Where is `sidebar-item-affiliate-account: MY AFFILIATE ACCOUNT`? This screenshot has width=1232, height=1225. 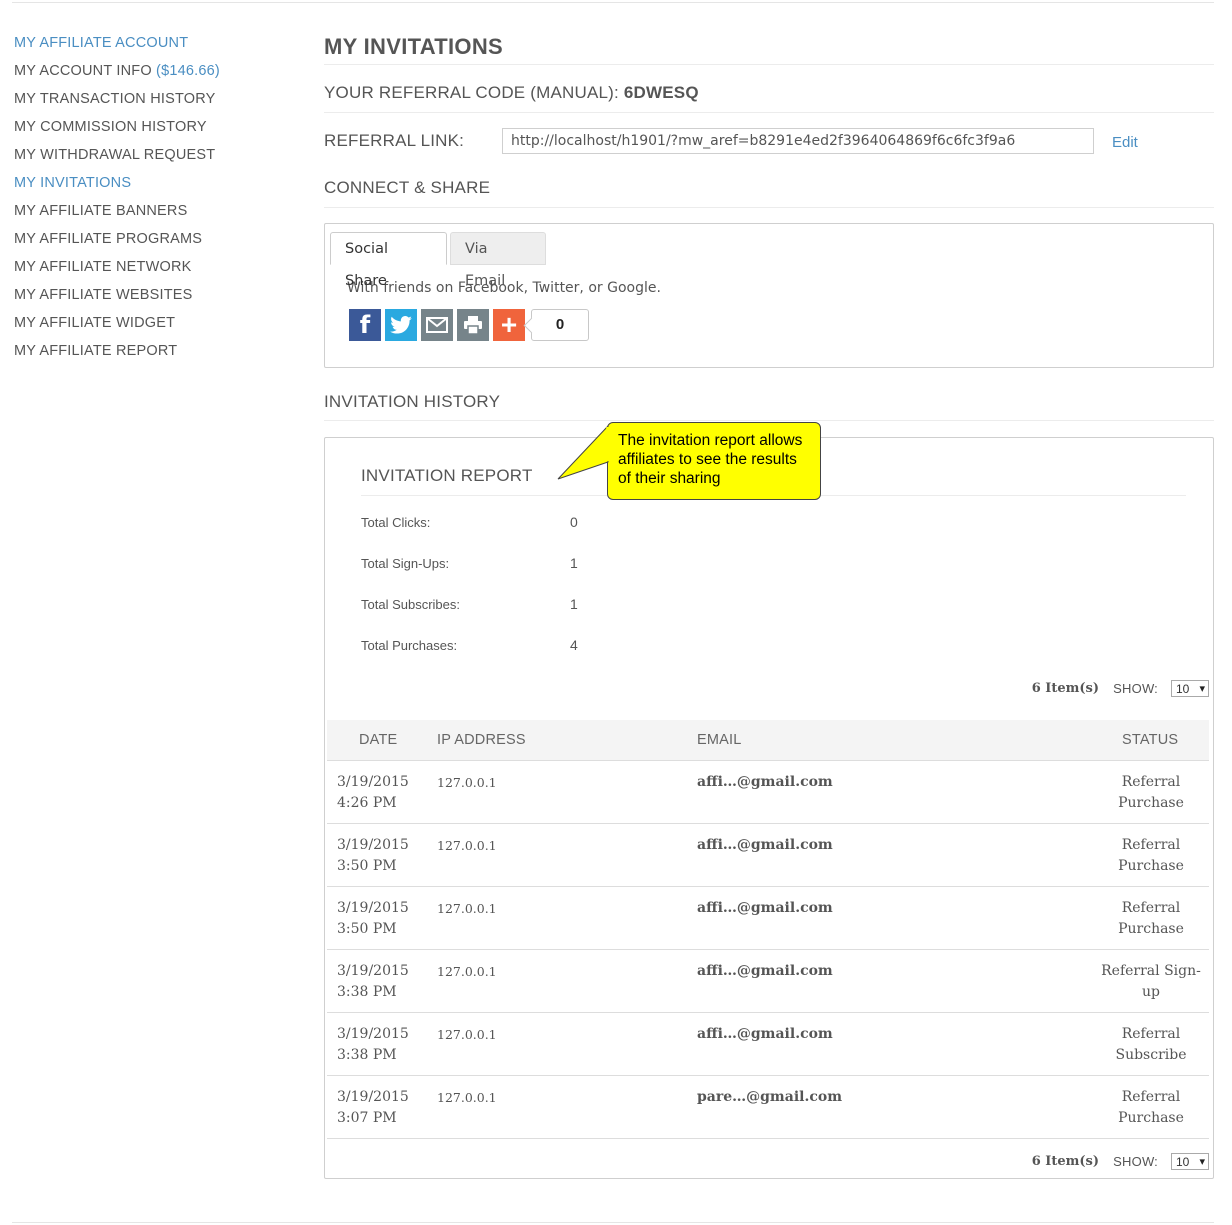 sidebar-item-affiliate-account: MY AFFILIATE ACCOUNT is located at coordinates (159, 48).